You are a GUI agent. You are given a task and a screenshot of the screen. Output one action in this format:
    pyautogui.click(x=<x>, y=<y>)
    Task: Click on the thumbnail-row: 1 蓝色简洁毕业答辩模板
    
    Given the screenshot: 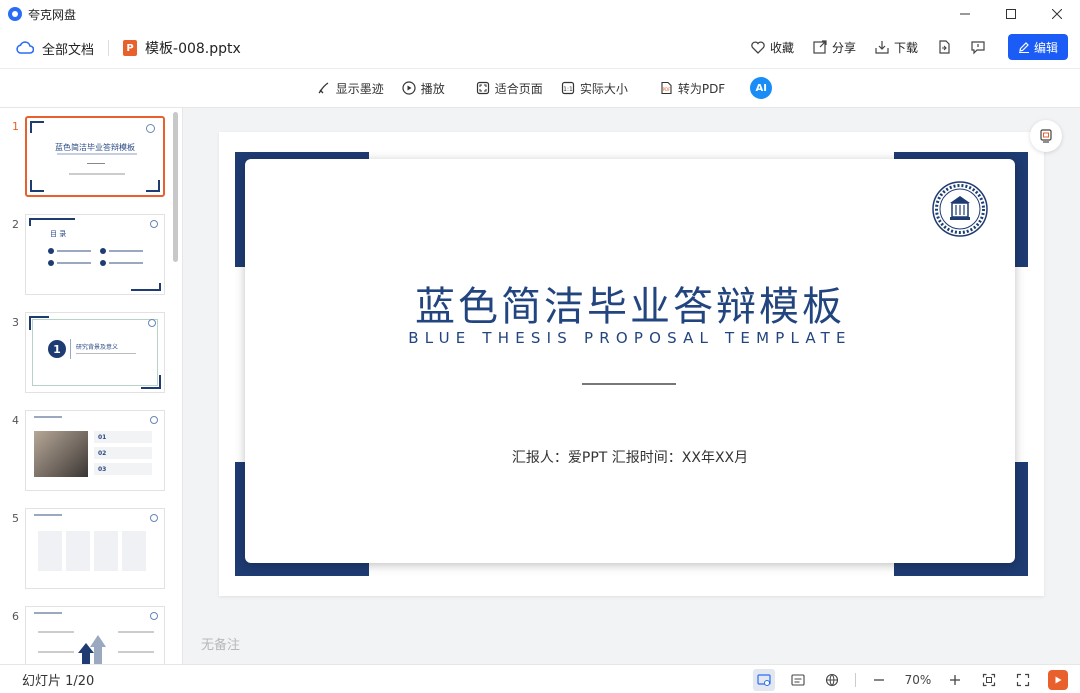 What is the action you would take?
    pyautogui.click(x=91, y=158)
    